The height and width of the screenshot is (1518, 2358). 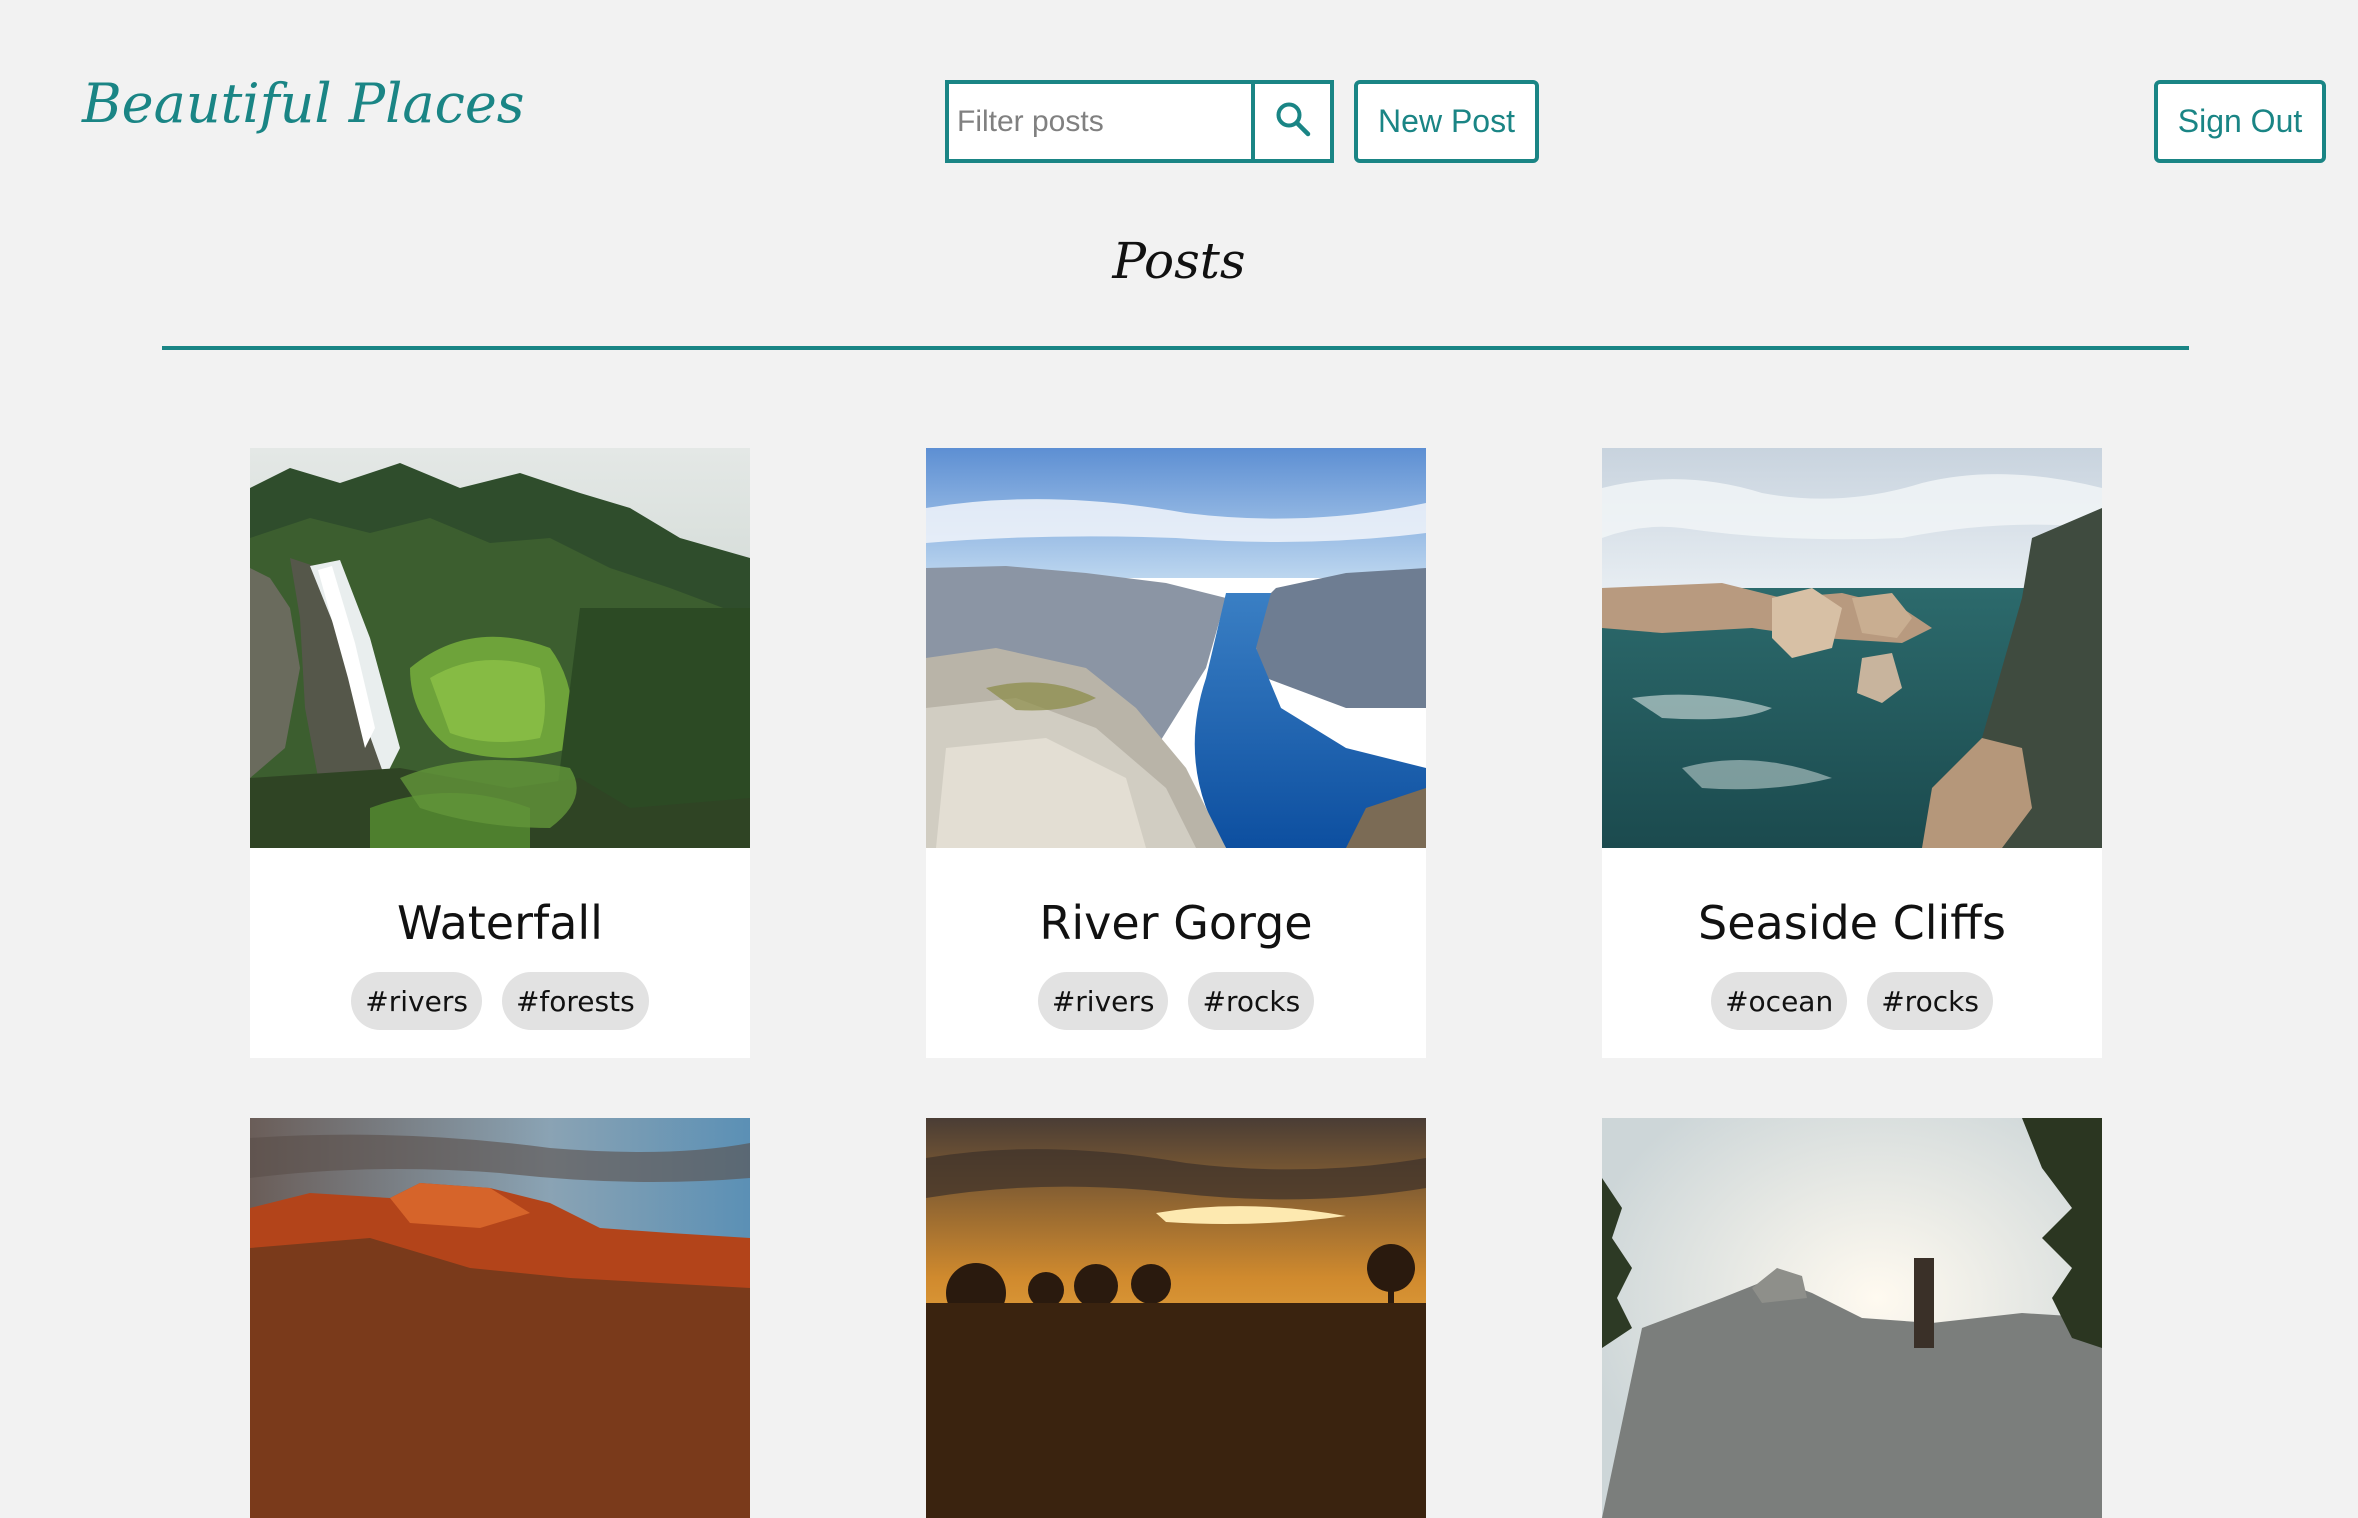 I want to click on search-bar, so click(x=1139, y=121).